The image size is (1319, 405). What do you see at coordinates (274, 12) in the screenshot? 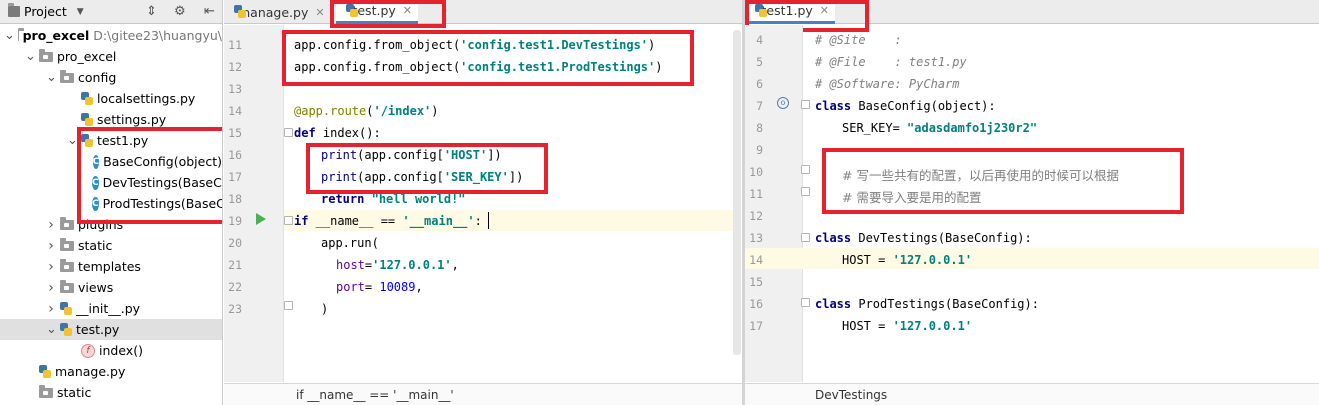
I see `tab-manage-py: manage.py ✕` at bounding box center [274, 12].